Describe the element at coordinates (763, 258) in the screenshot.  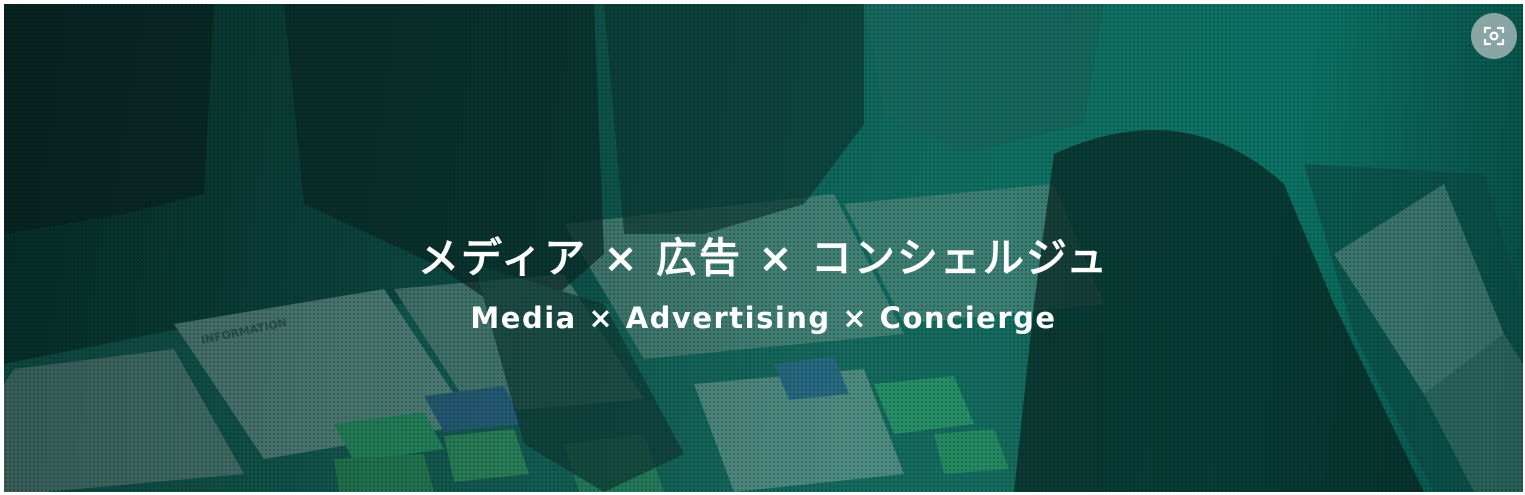
I see `headline-japanese: メディア × 広告 × コンシェルジュ` at that location.